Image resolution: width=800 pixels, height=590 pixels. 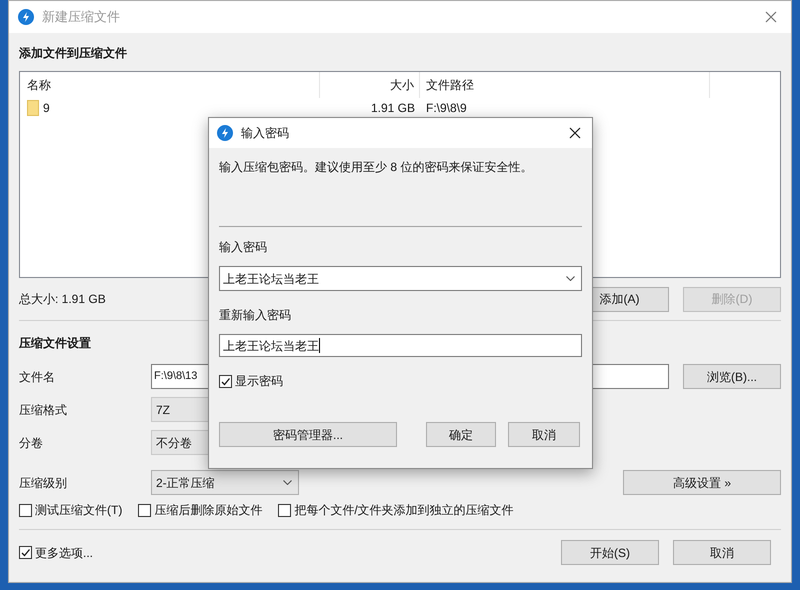 What do you see at coordinates (73, 53) in the screenshot?
I see `section-heading: 添加文件到压缩文件` at bounding box center [73, 53].